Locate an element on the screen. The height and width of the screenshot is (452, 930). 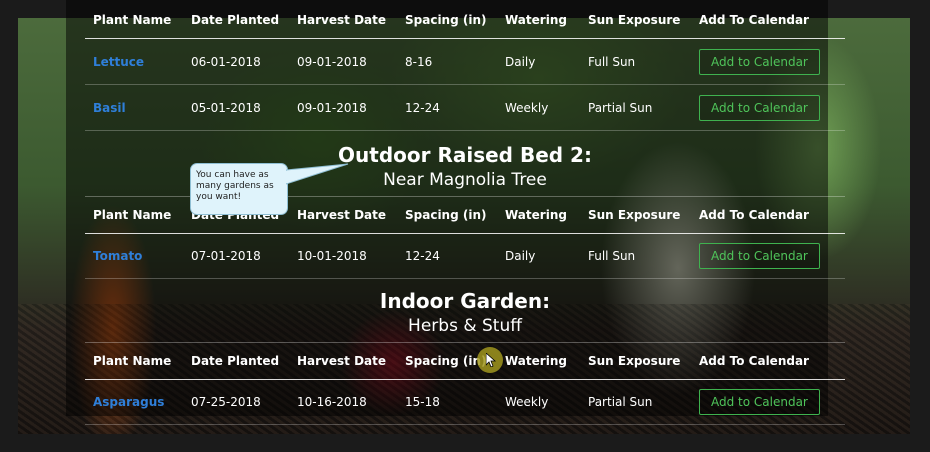
date-planted: 07-25-2018 is located at coordinates (226, 401).